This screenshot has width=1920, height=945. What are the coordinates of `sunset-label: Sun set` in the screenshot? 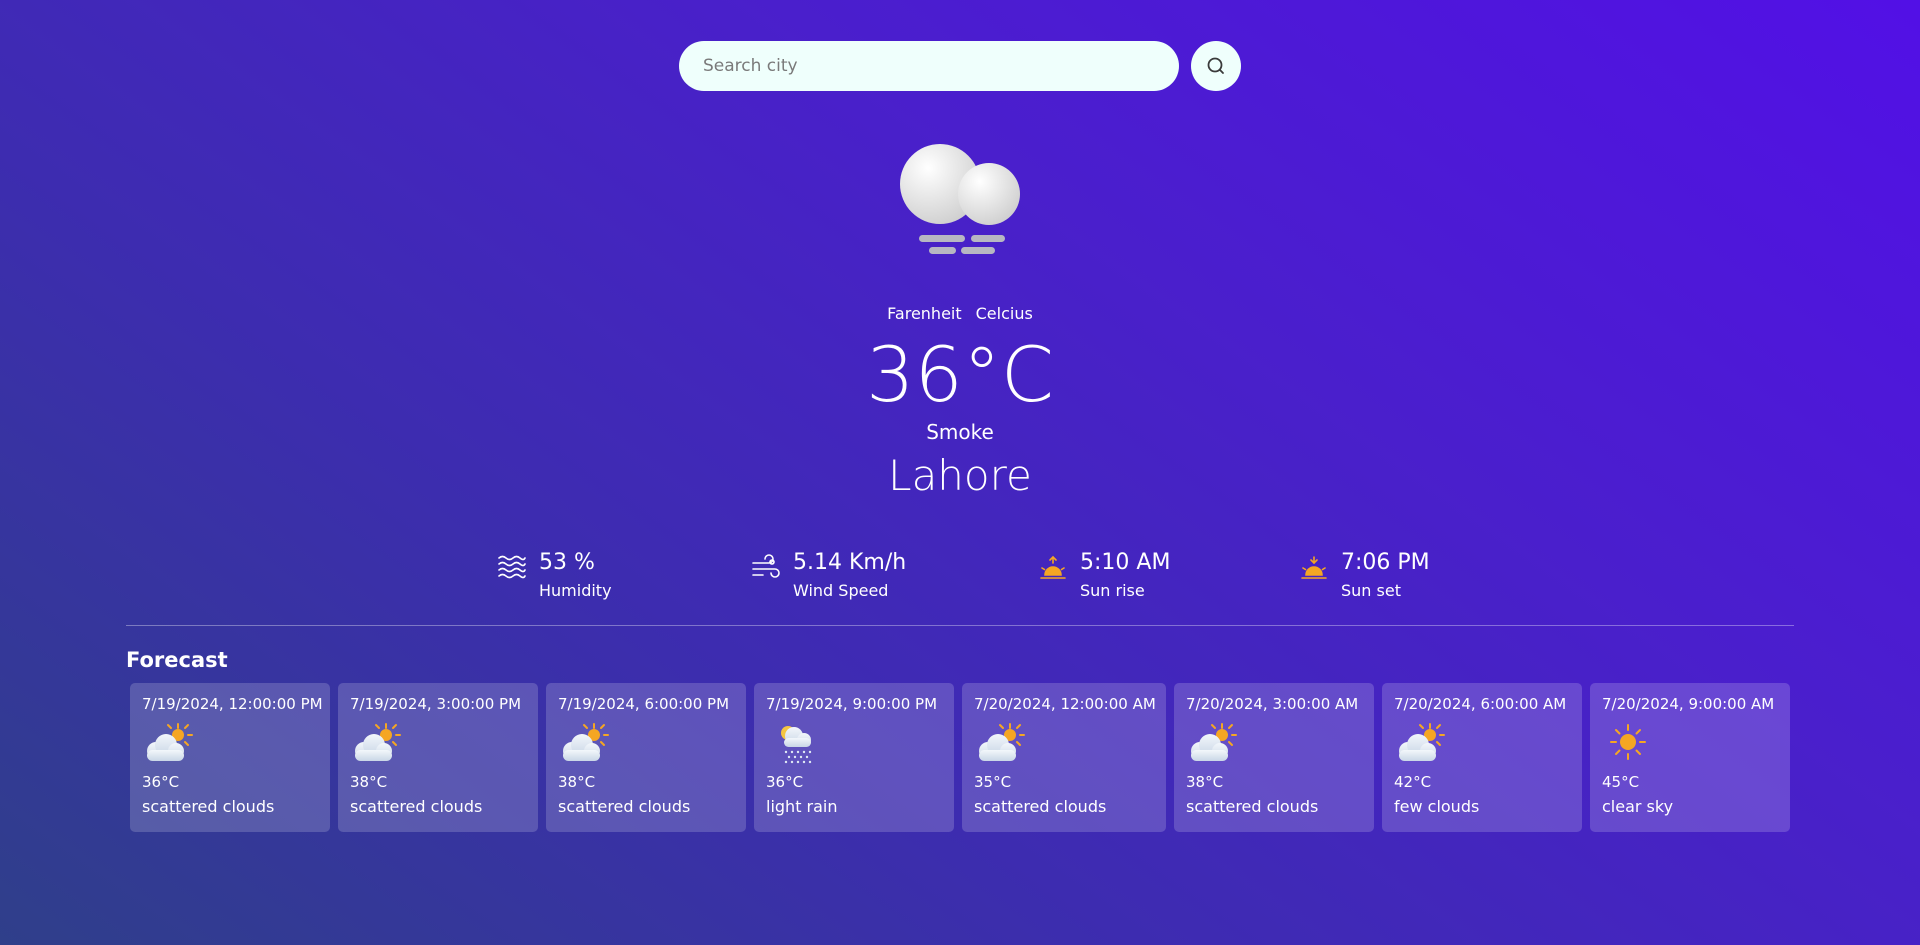 It's located at (1371, 590).